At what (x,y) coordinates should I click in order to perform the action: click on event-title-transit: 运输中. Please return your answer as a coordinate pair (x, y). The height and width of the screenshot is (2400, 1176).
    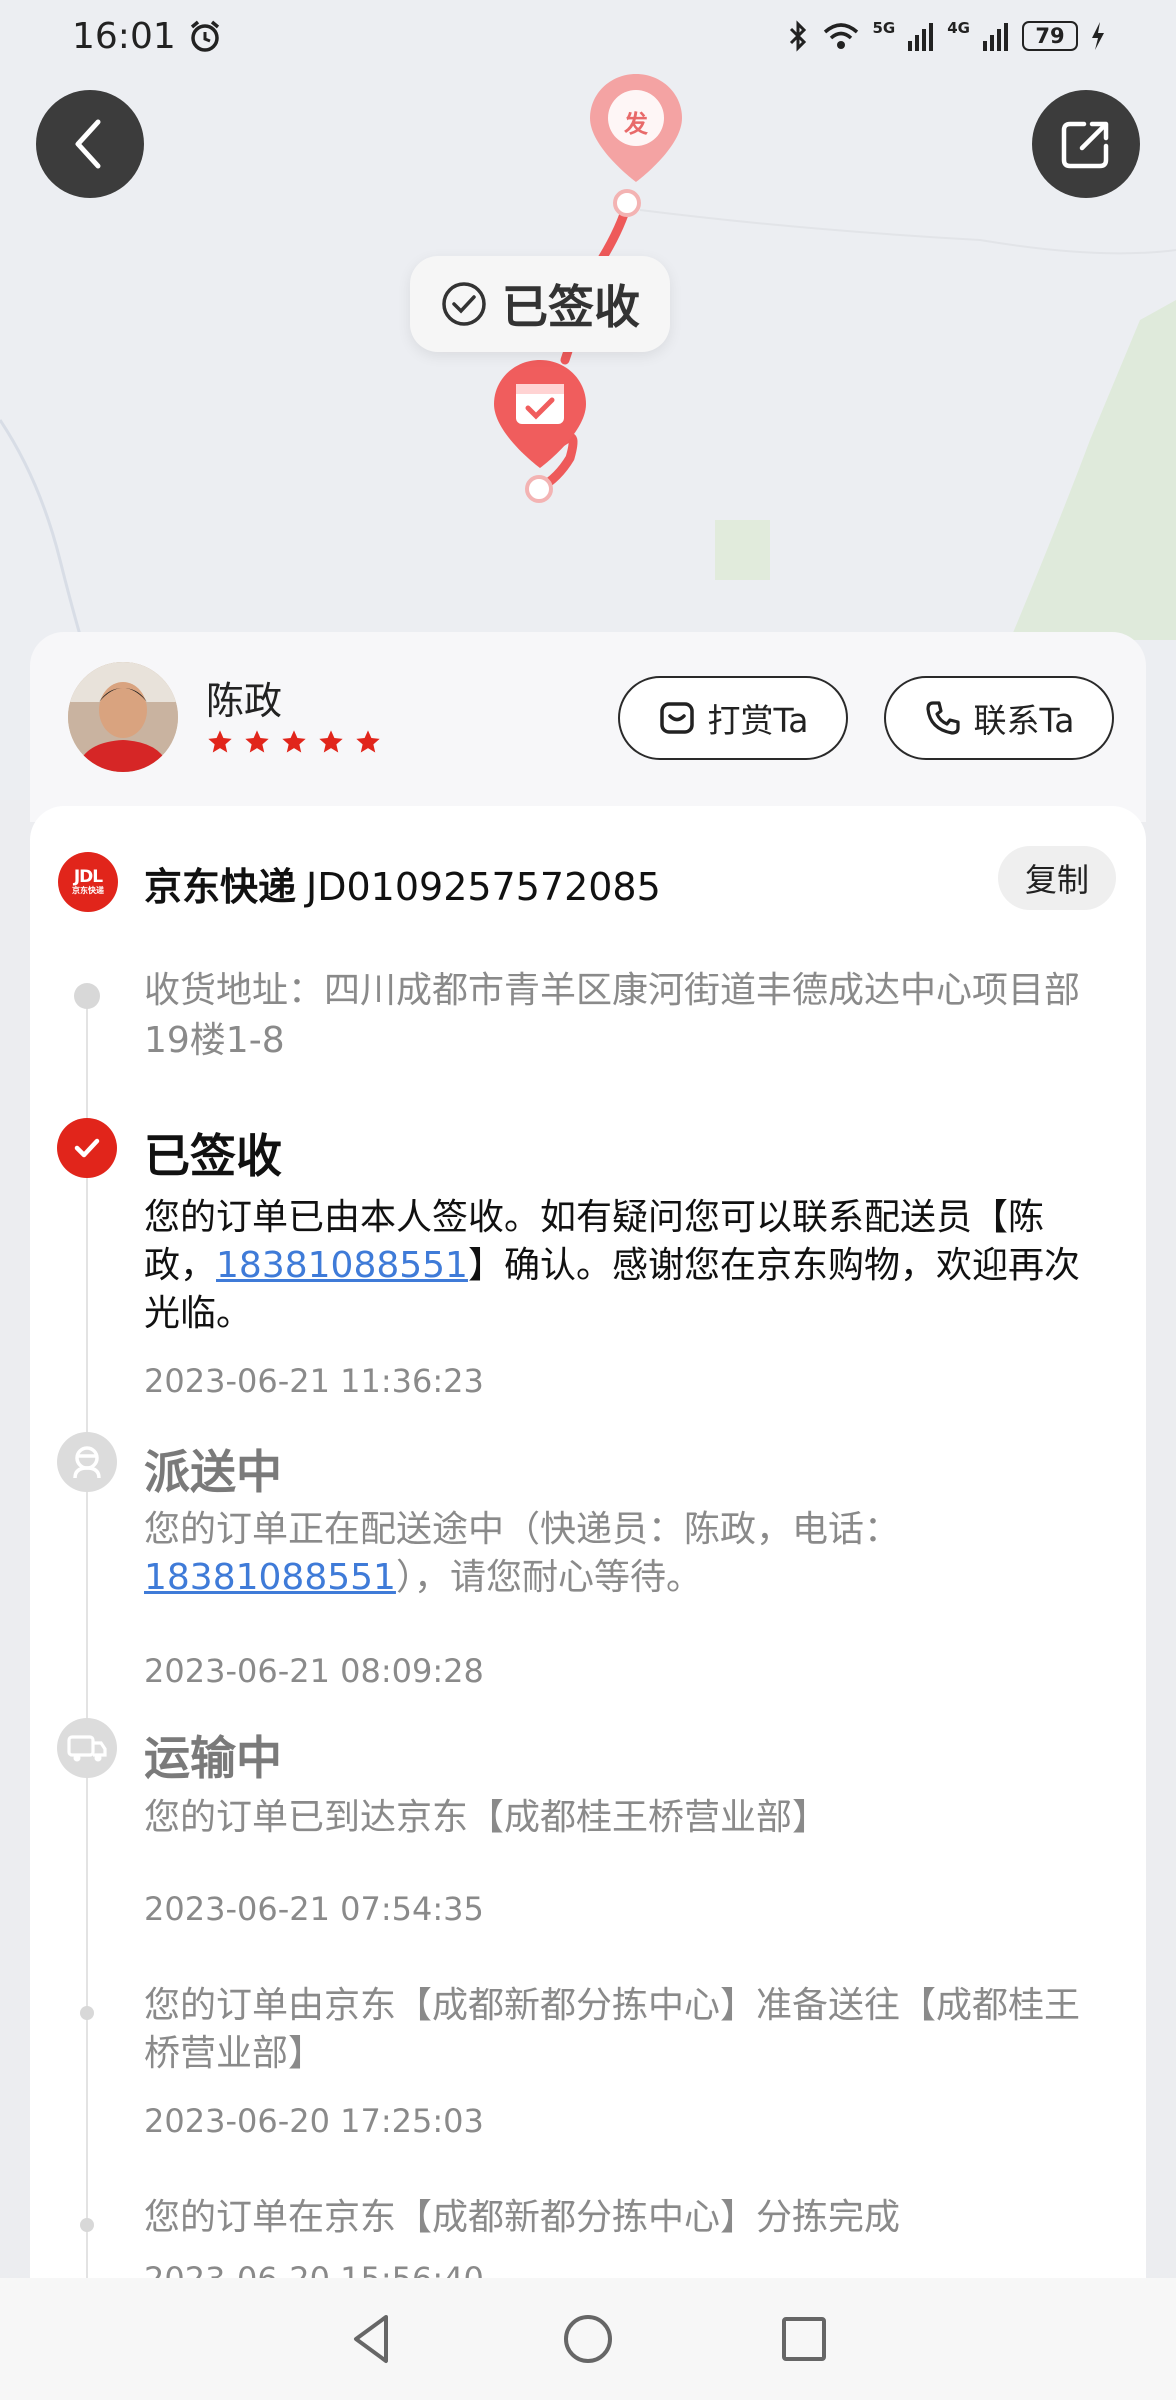
    Looking at the image, I should click on (213, 1758).